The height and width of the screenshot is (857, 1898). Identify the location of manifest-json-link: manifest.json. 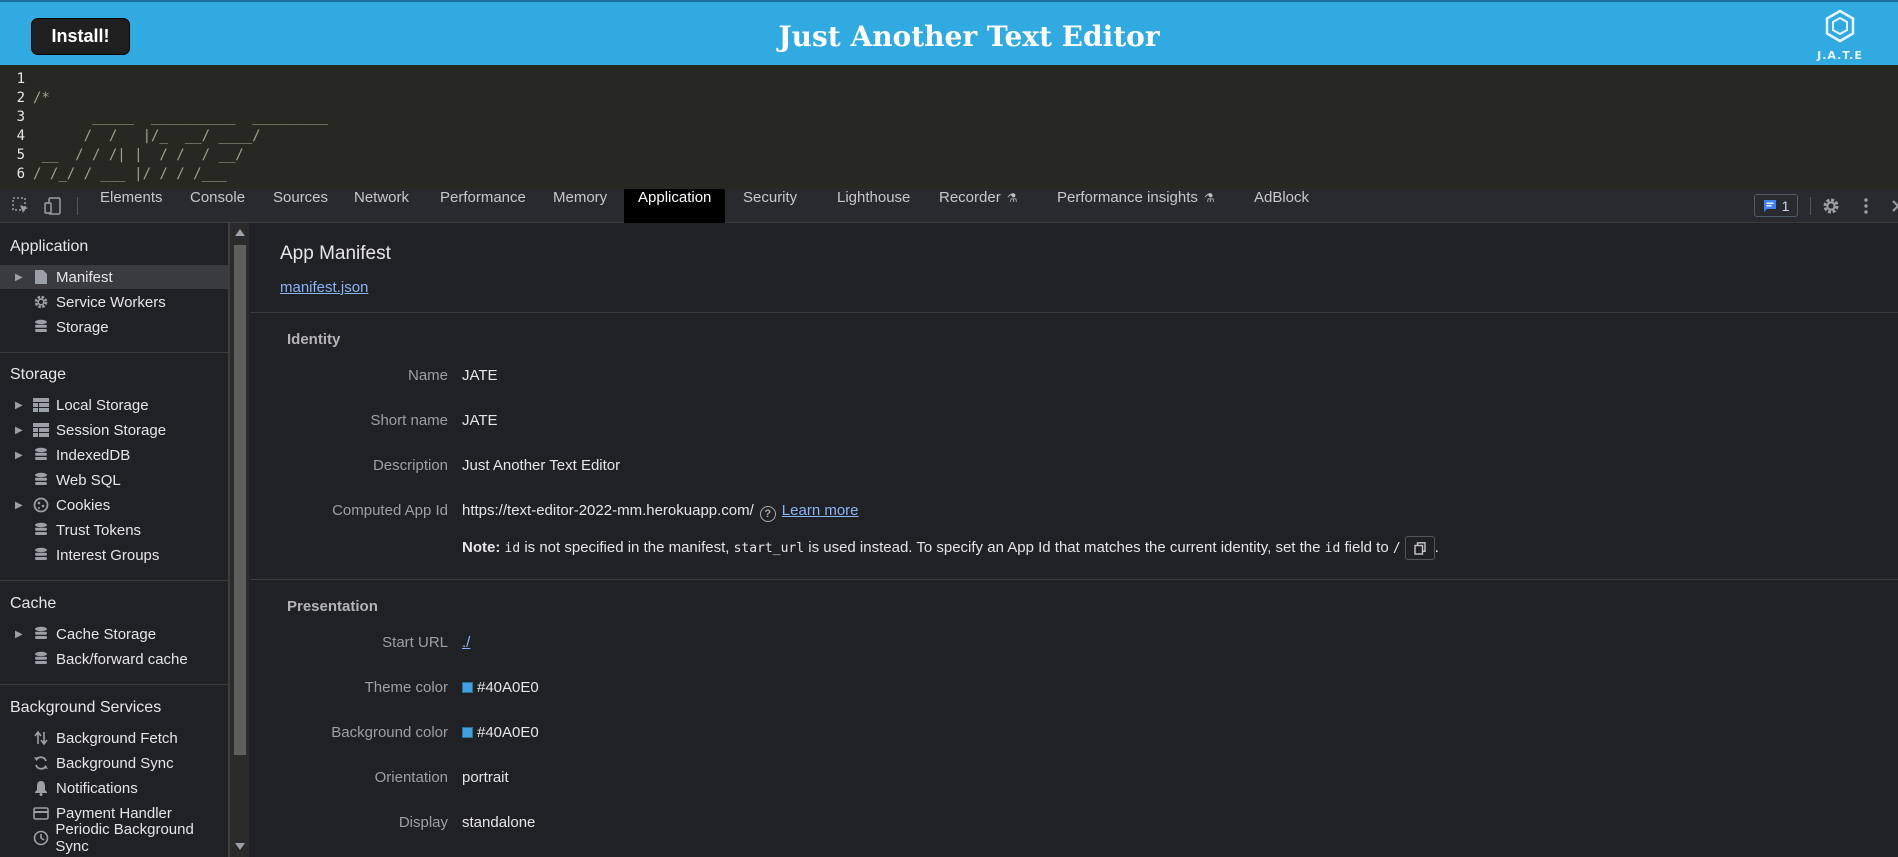
(324, 287).